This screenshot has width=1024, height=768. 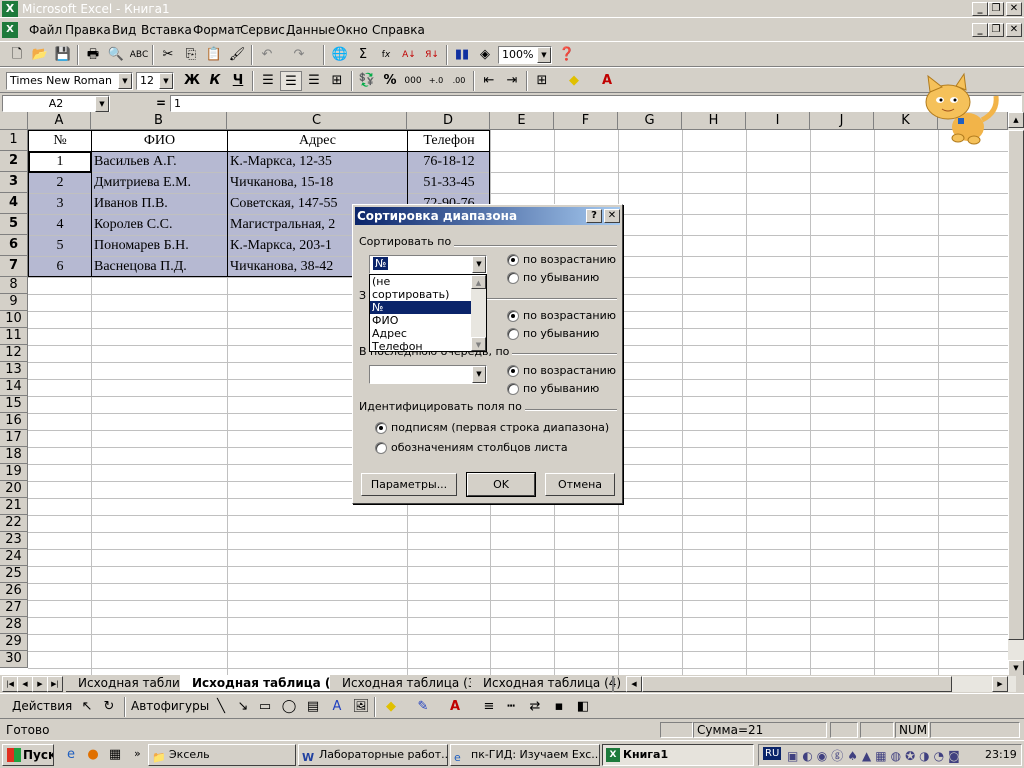 I want to click on line-icon: ╲, so click(x=221, y=707).